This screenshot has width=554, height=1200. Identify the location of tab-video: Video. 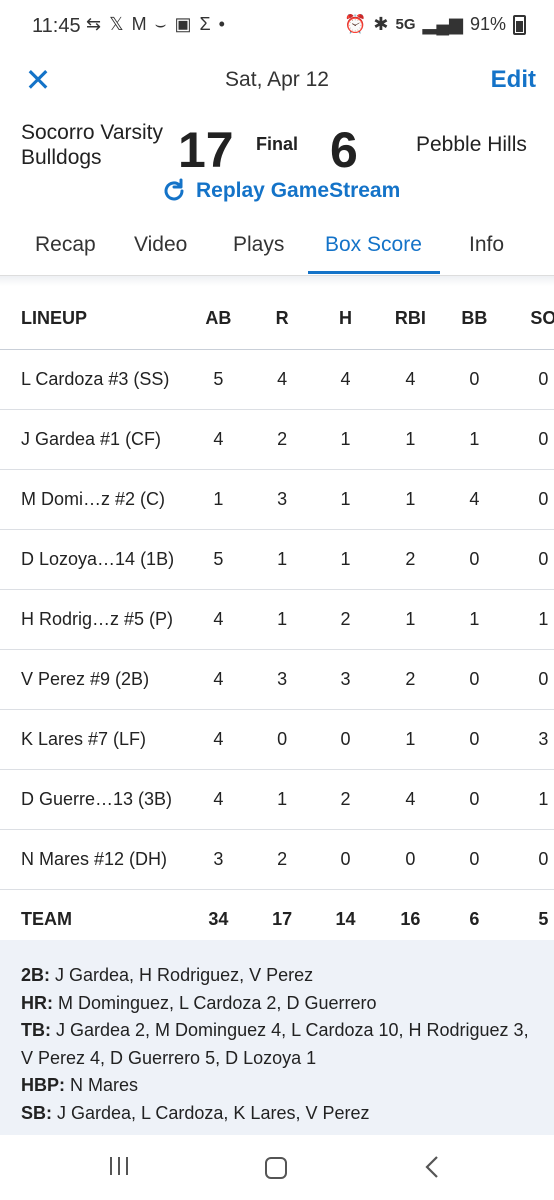
(160, 245).